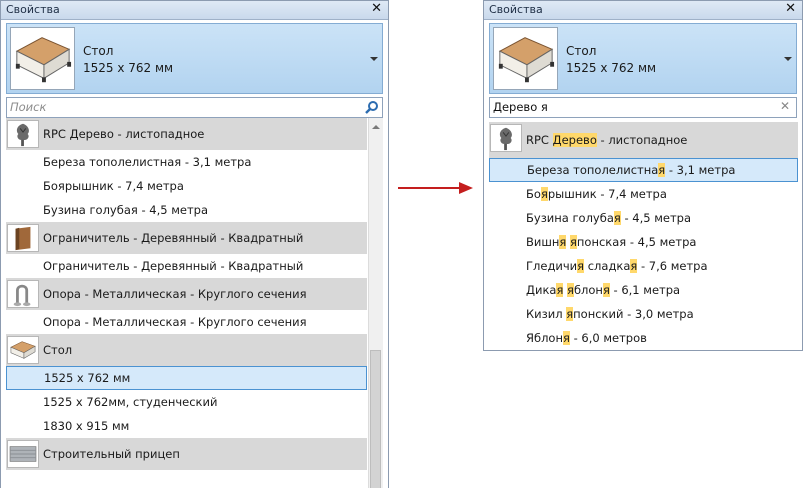 This screenshot has width=809, height=488. Describe the element at coordinates (636, 242) in the screenshot. I see `label-text: понская - 4,5 метра` at that location.